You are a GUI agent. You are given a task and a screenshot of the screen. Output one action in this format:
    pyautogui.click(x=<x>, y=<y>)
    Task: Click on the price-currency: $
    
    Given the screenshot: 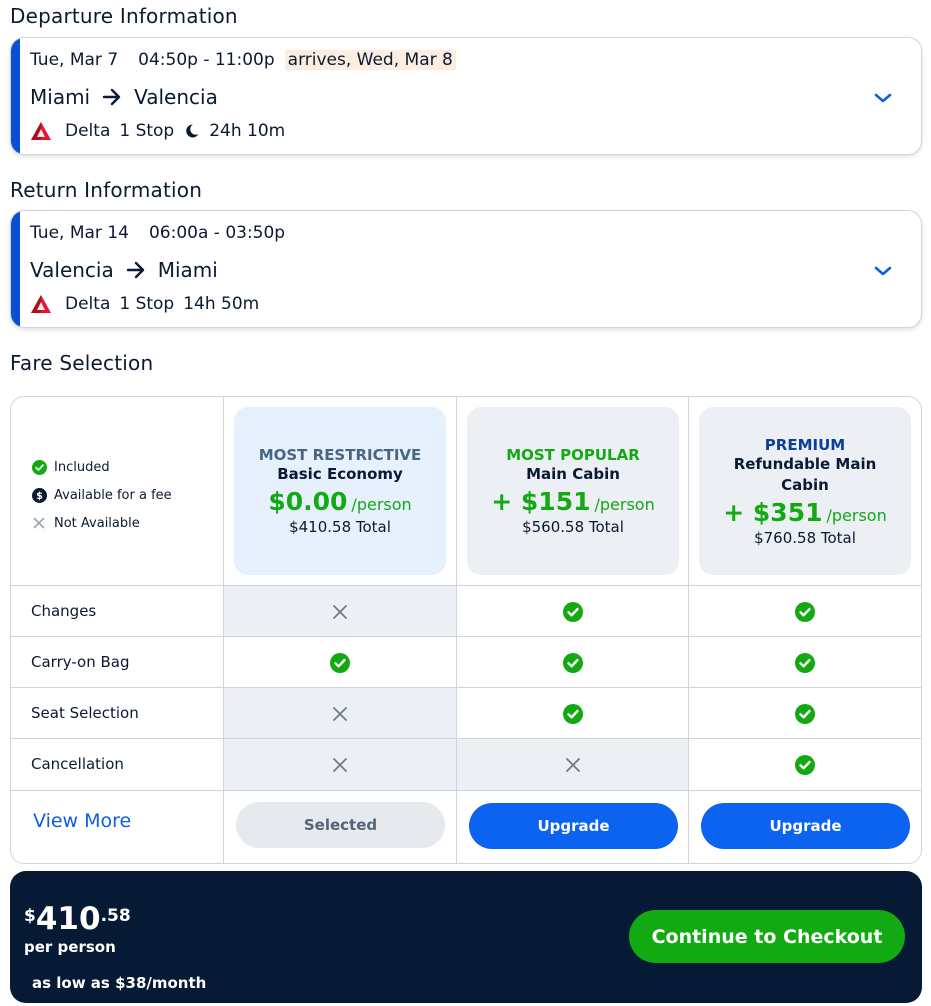 What is the action you would take?
    pyautogui.click(x=30, y=916)
    